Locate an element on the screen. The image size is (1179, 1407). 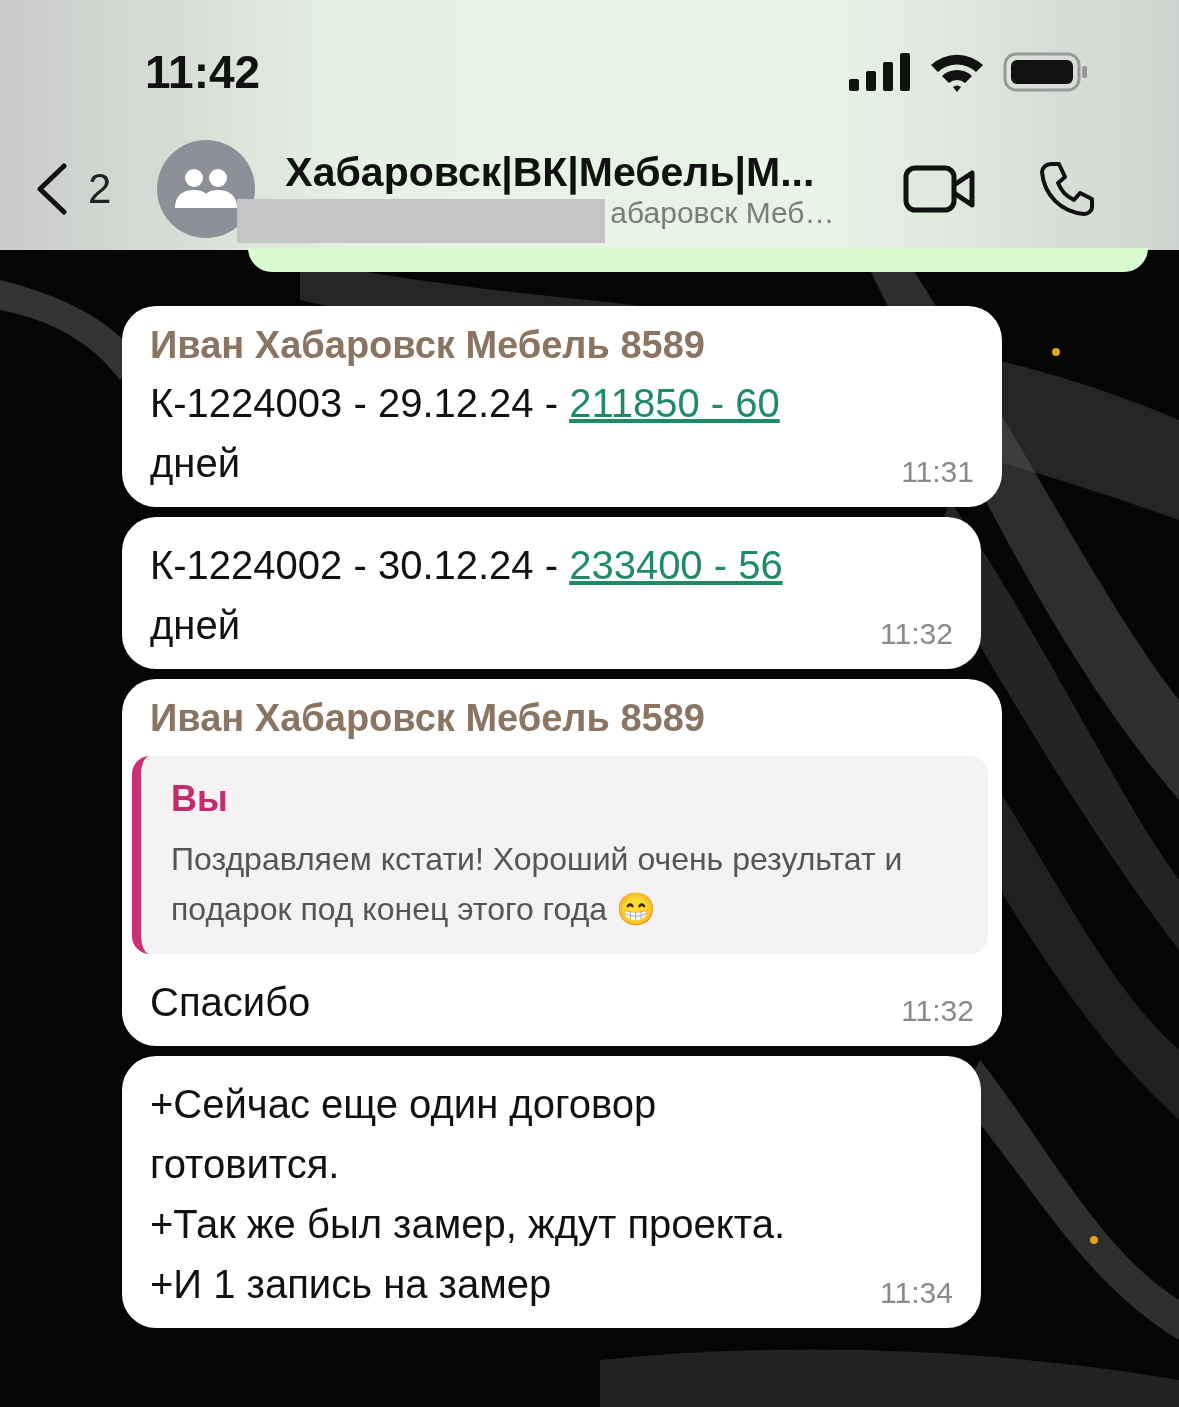
battery-icon is located at coordinates (1046, 72).